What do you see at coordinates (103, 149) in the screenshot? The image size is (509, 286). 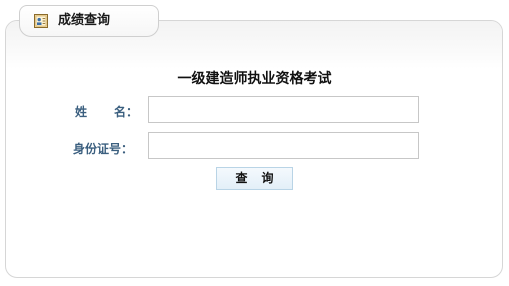 I see `id-number-label: 身份证号：` at bounding box center [103, 149].